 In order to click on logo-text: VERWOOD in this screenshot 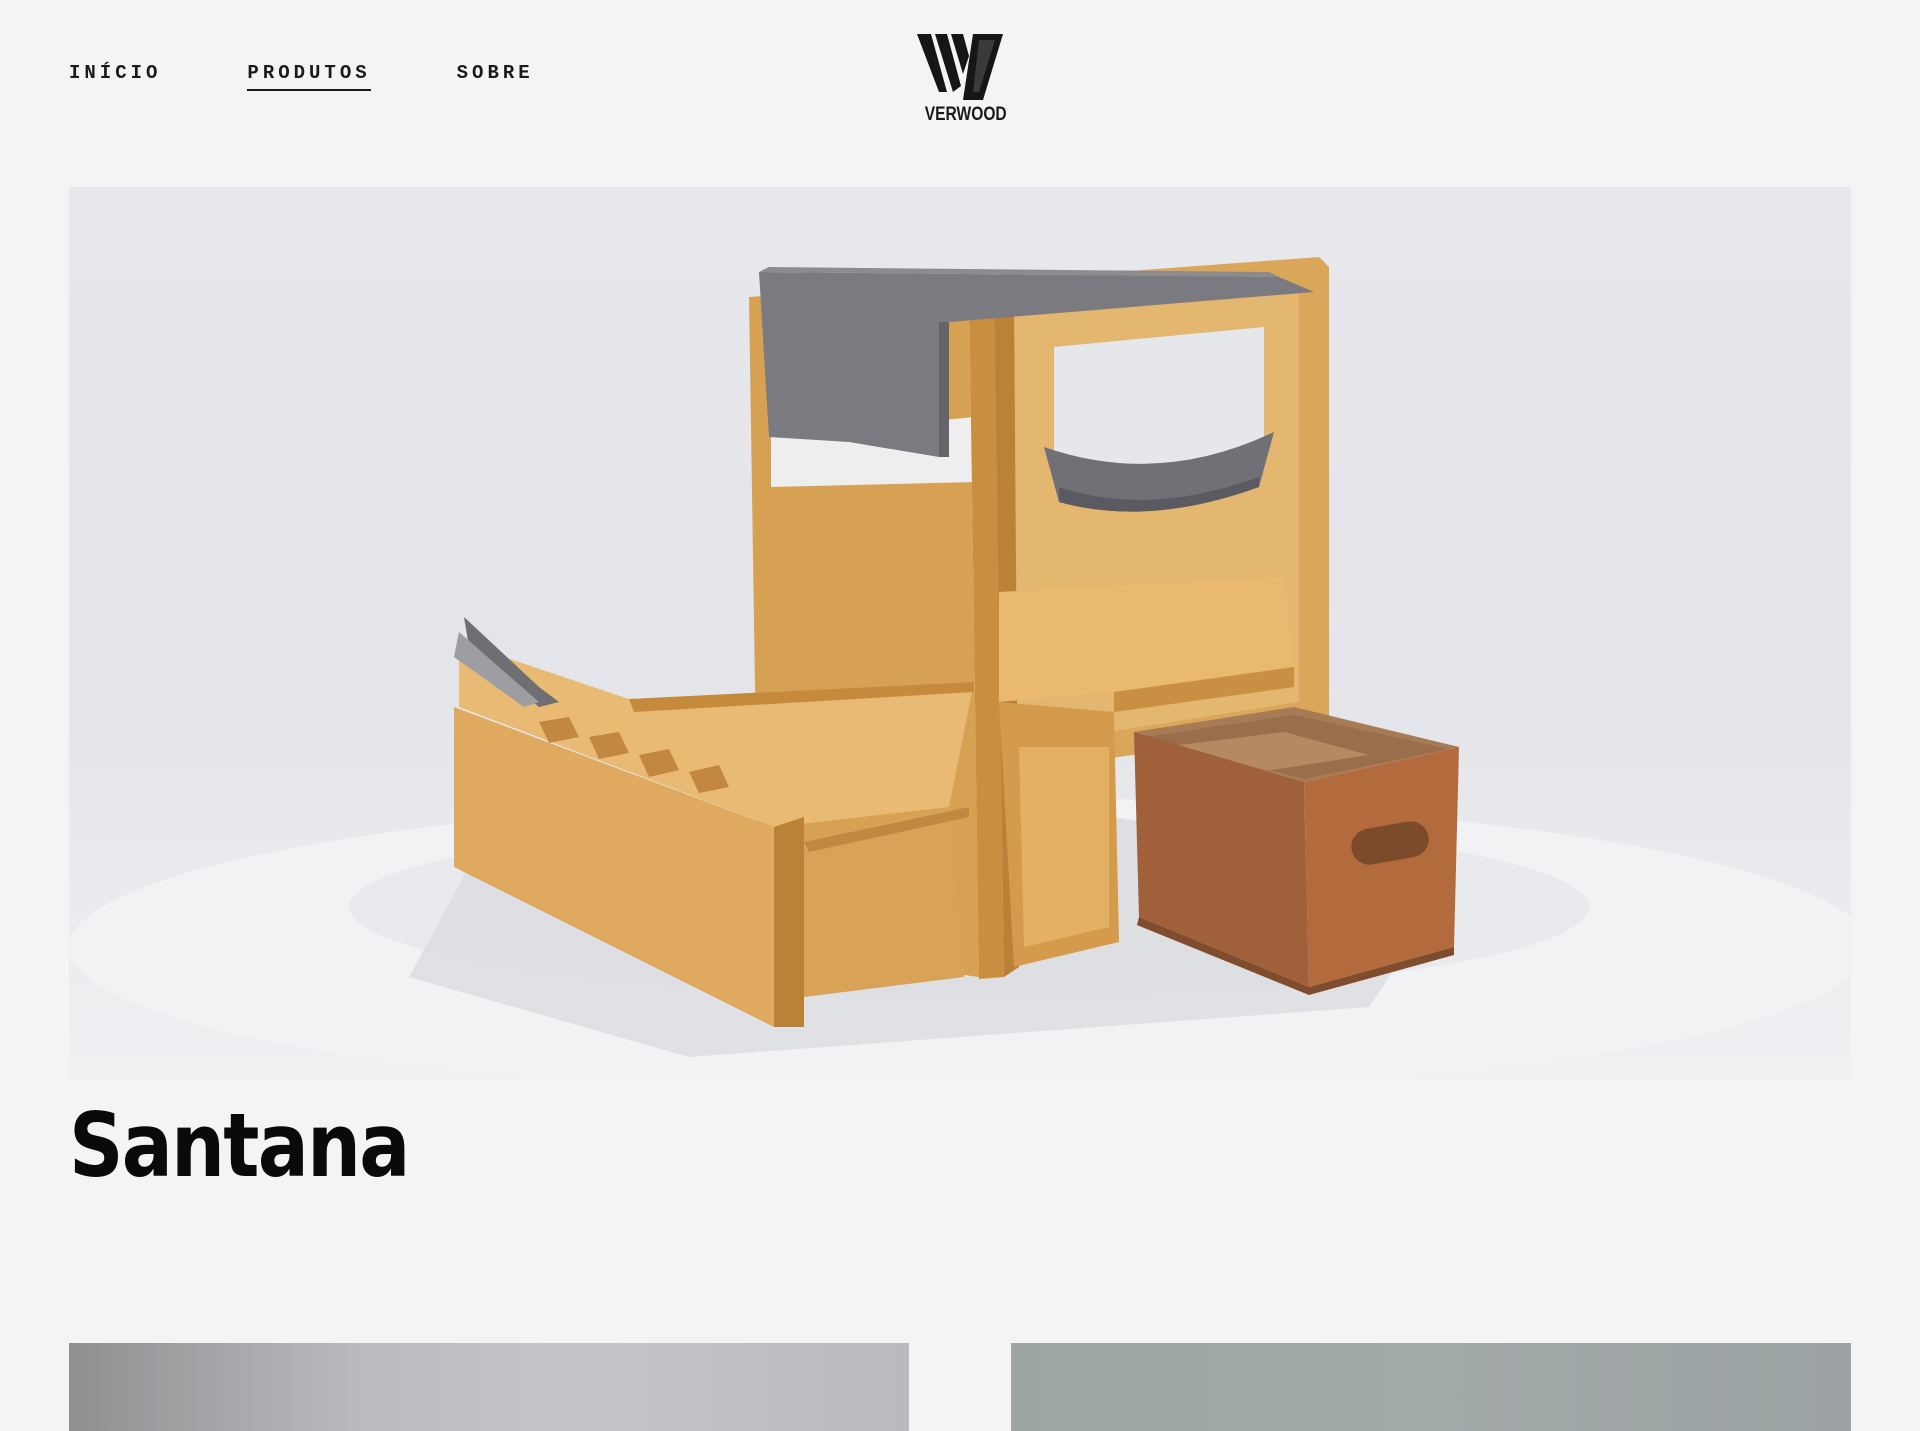, I will do `click(965, 114)`.